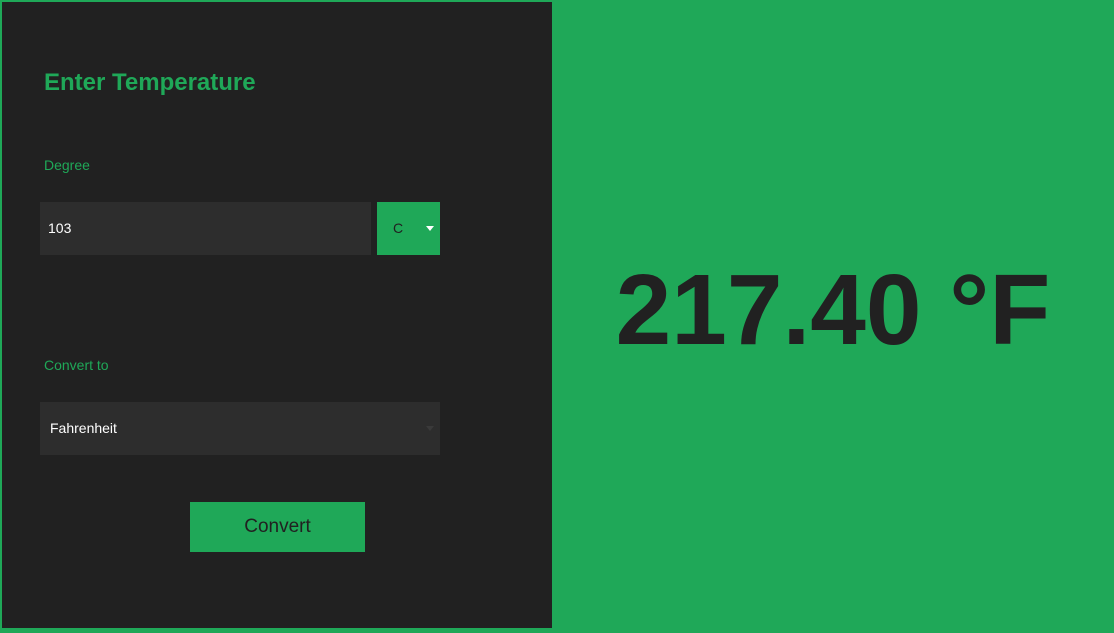 This screenshot has width=1114, height=633. Describe the element at coordinates (76, 365) in the screenshot. I see `convert-to-label: Convert to` at that location.